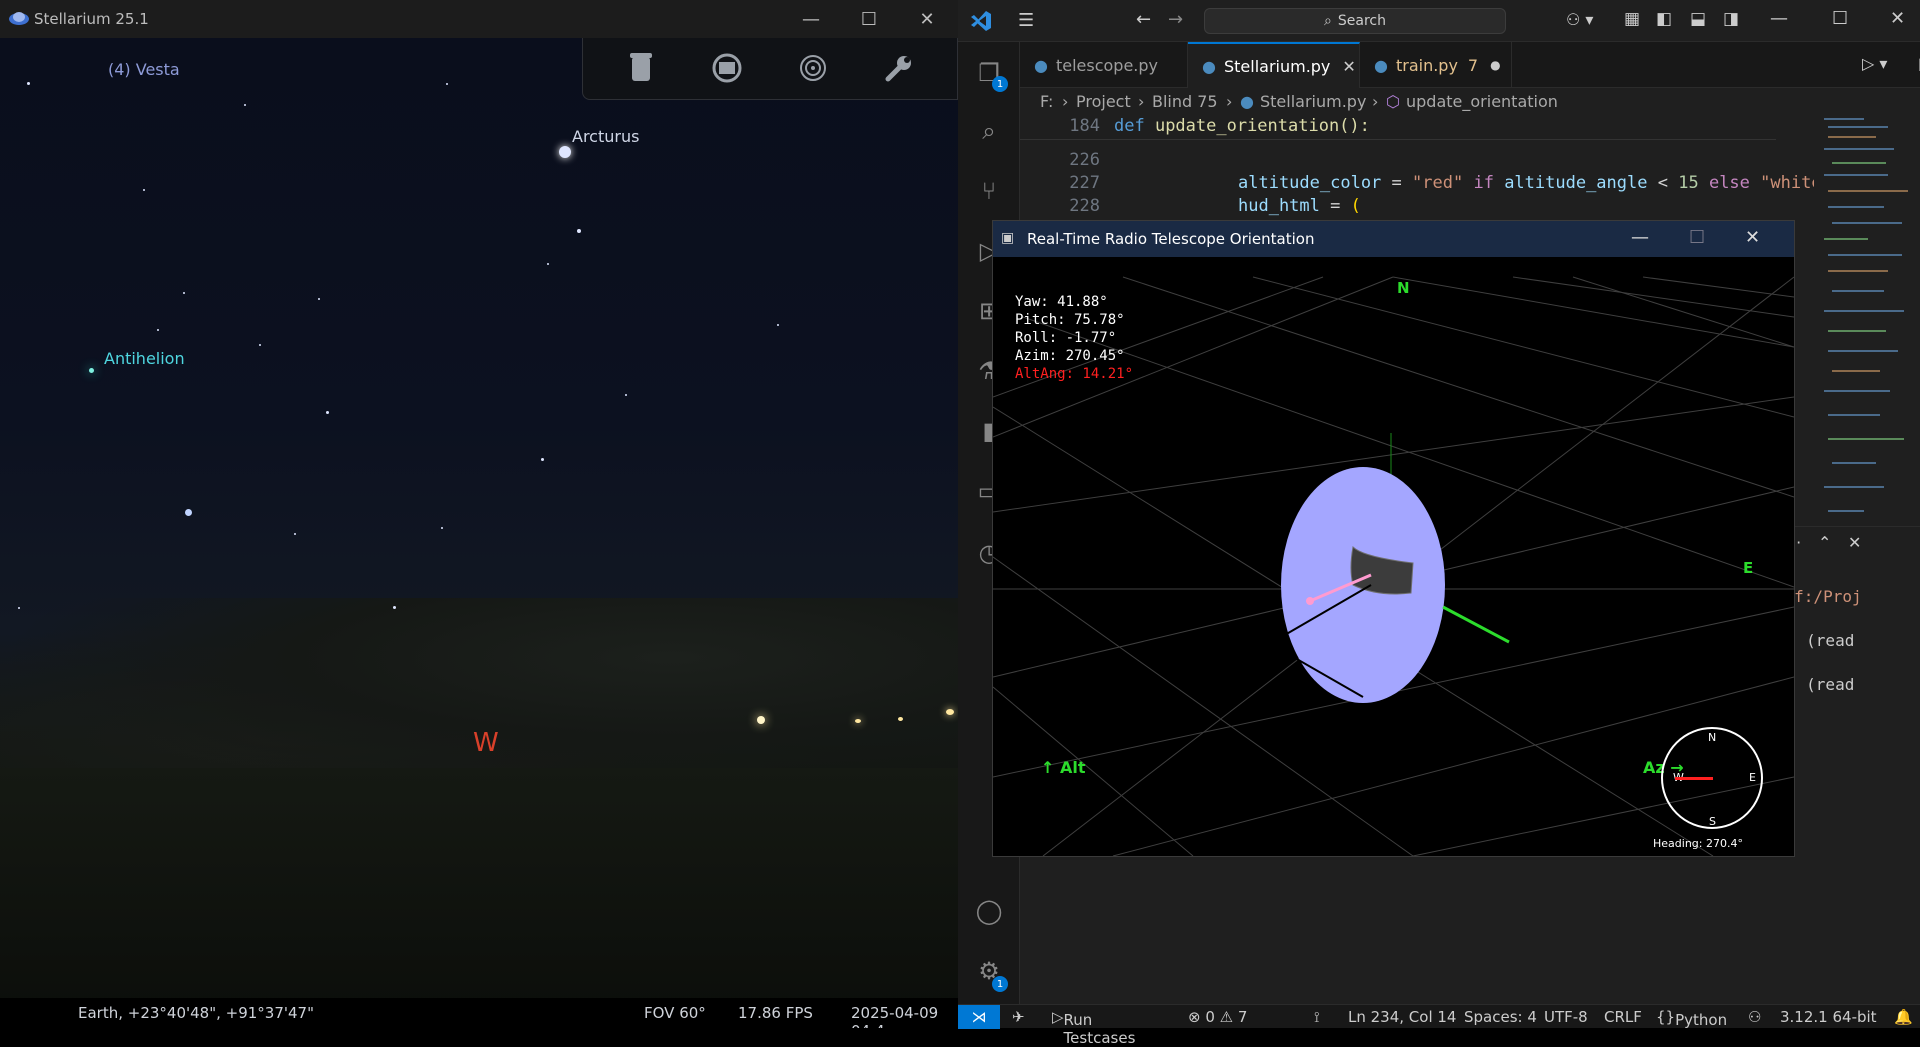 Image resolution: width=1920 pixels, height=1047 pixels. Describe the element at coordinates (1867, 319) in the screenshot. I see `minimap` at that location.